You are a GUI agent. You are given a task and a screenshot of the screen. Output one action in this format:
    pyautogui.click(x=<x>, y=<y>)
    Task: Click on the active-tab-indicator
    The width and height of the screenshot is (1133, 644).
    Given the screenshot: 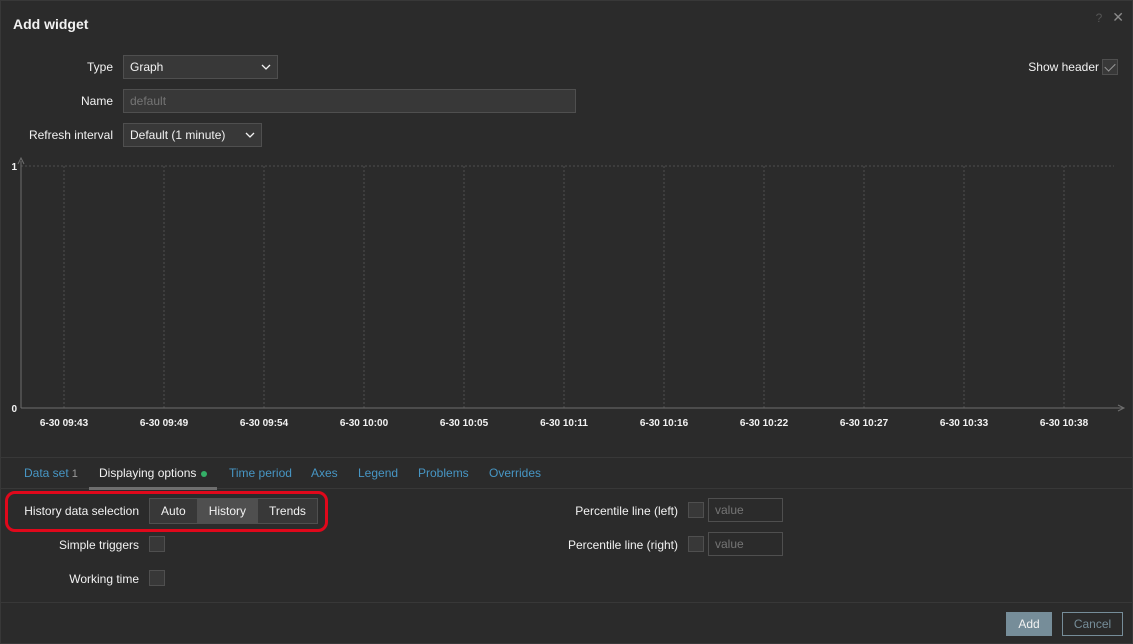 What is the action you would take?
    pyautogui.click(x=153, y=488)
    